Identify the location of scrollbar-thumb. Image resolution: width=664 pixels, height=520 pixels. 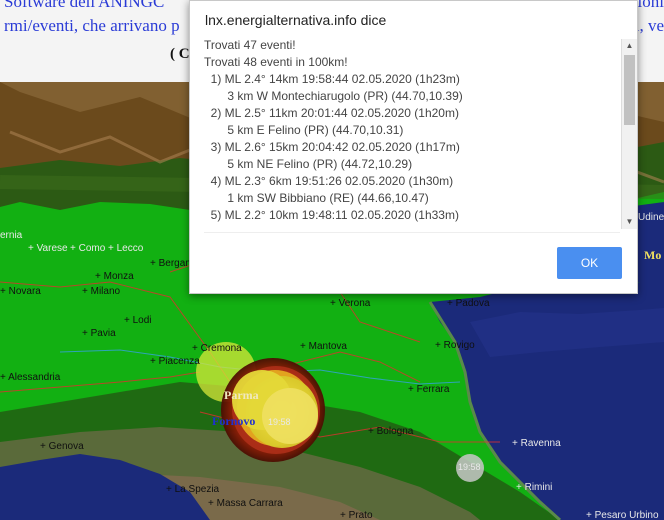
(629, 90).